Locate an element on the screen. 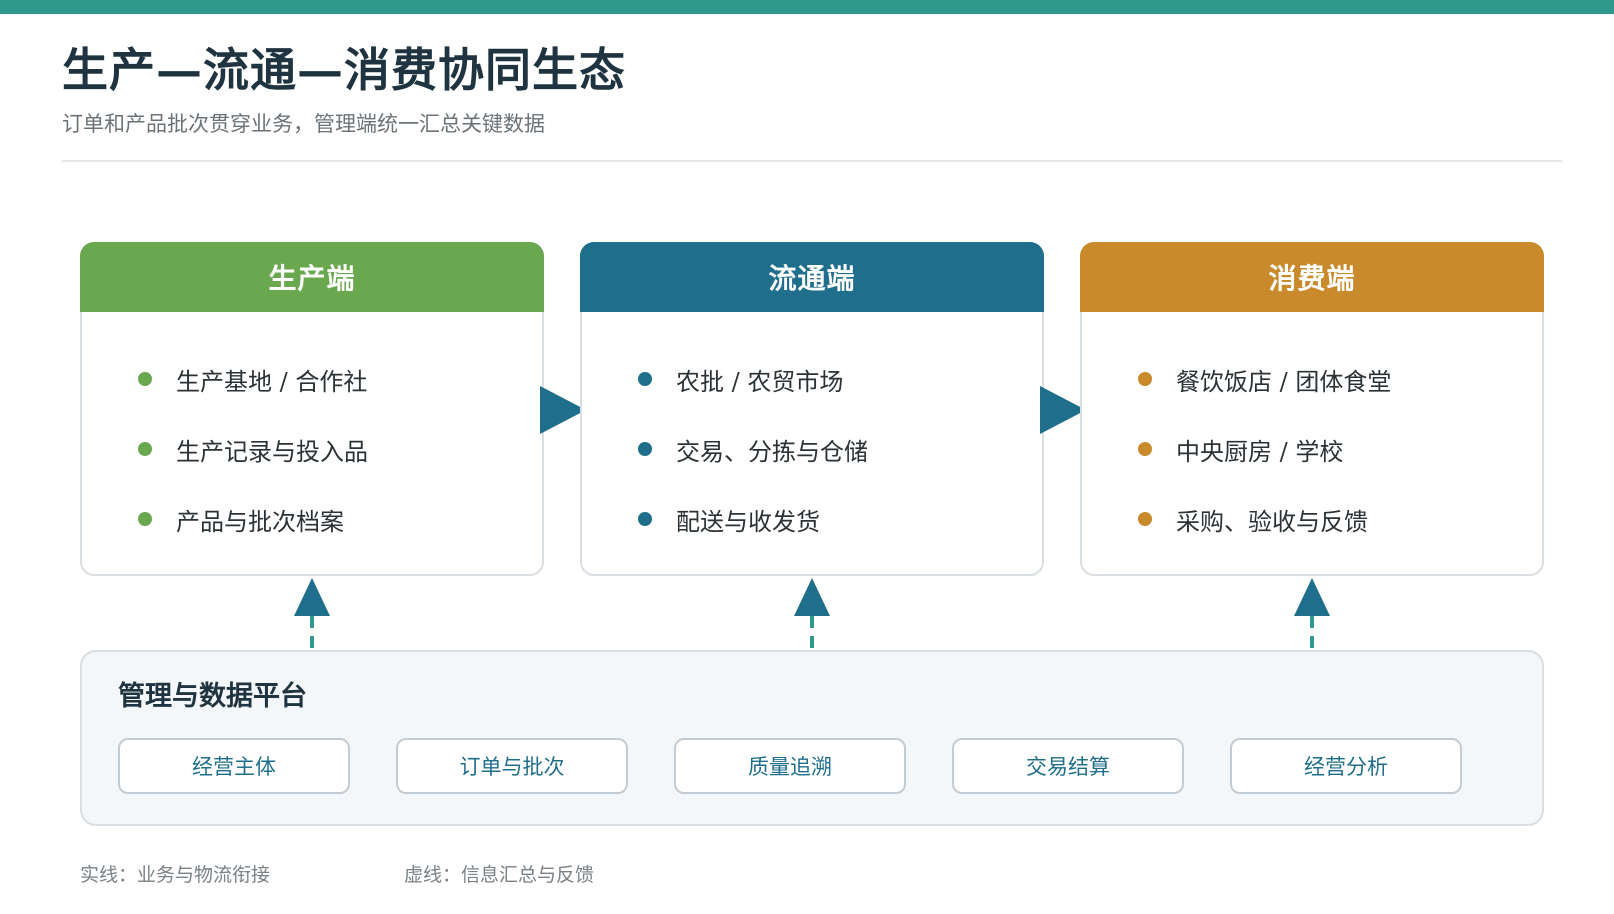  page-title: 生产—流通—消费协同生态 is located at coordinates (344, 70).